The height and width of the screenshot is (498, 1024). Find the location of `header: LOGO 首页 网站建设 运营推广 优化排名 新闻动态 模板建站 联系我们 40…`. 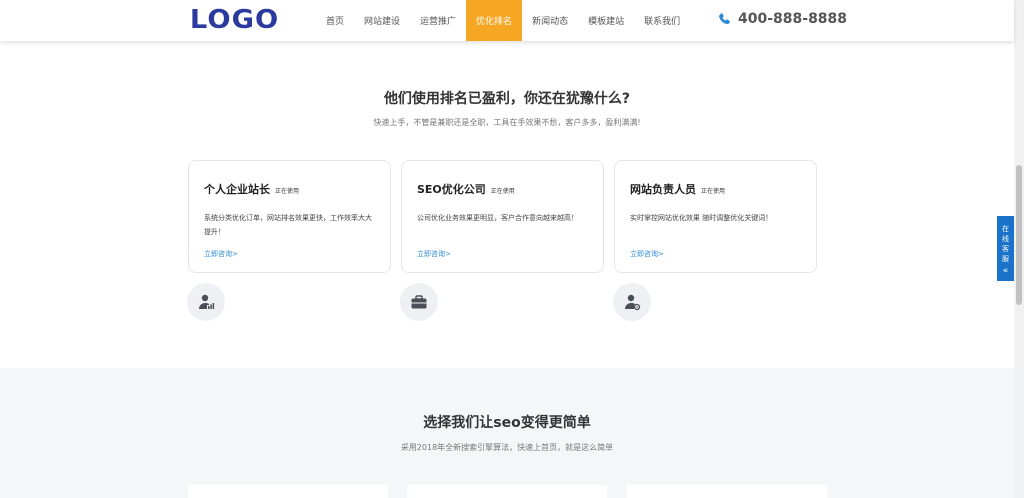

header: LOGO 首页 网站建设 运营推广 优化排名 新闻动态 模板建站 联系我们 40… is located at coordinates (507, 20).